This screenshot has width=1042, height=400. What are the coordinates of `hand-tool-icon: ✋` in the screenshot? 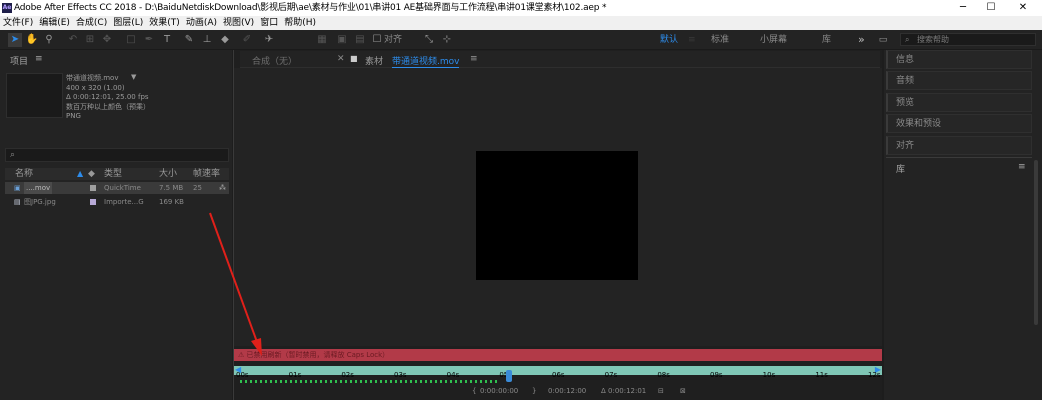 It's located at (32, 40).